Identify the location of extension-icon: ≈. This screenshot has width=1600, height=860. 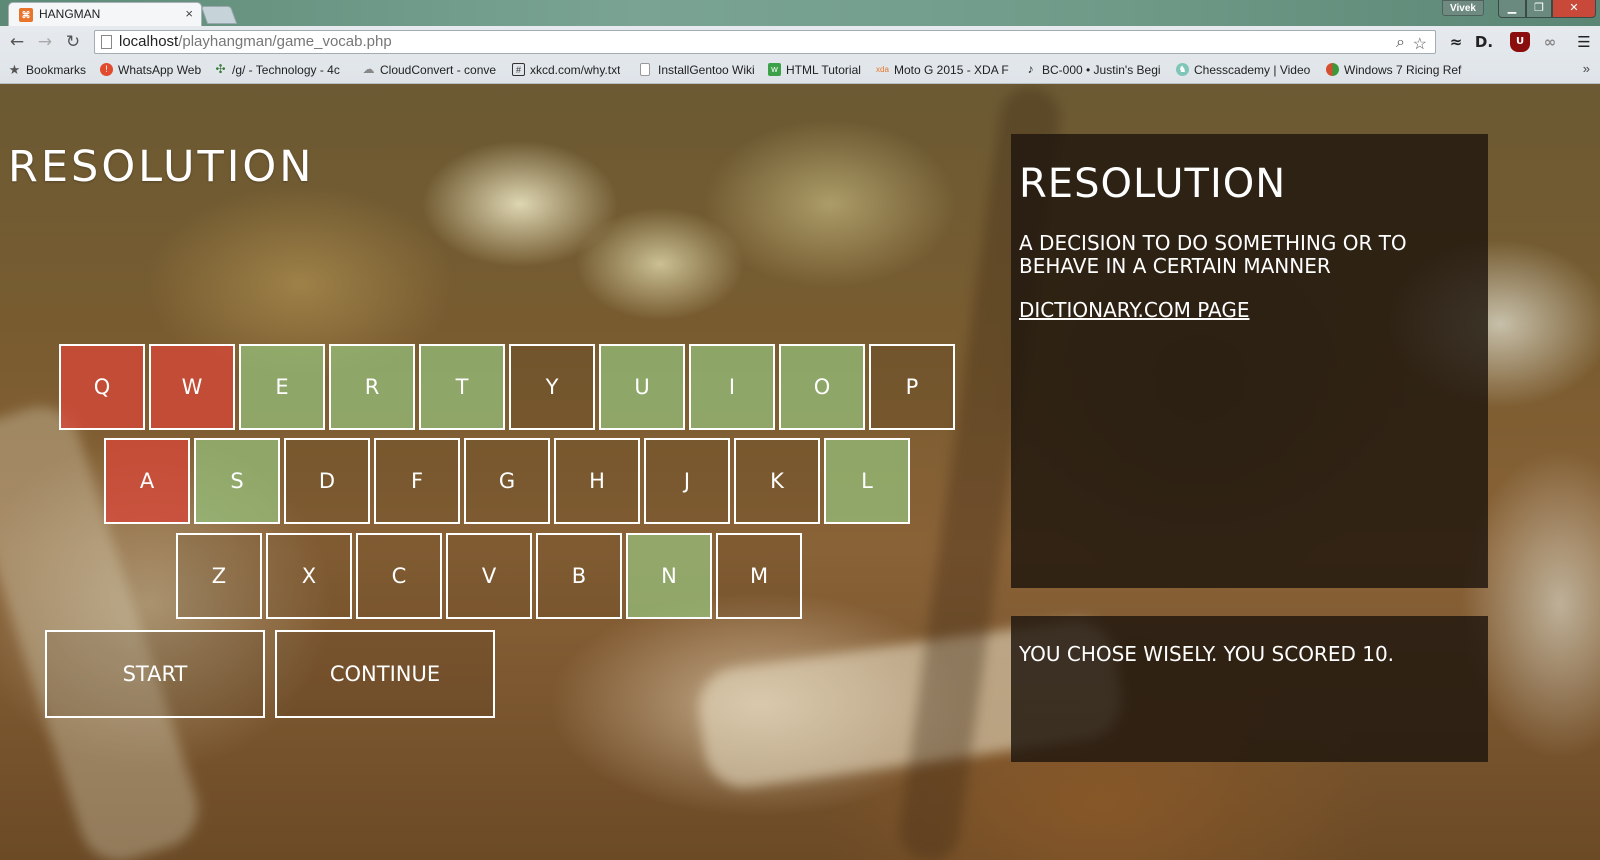
(1456, 42).